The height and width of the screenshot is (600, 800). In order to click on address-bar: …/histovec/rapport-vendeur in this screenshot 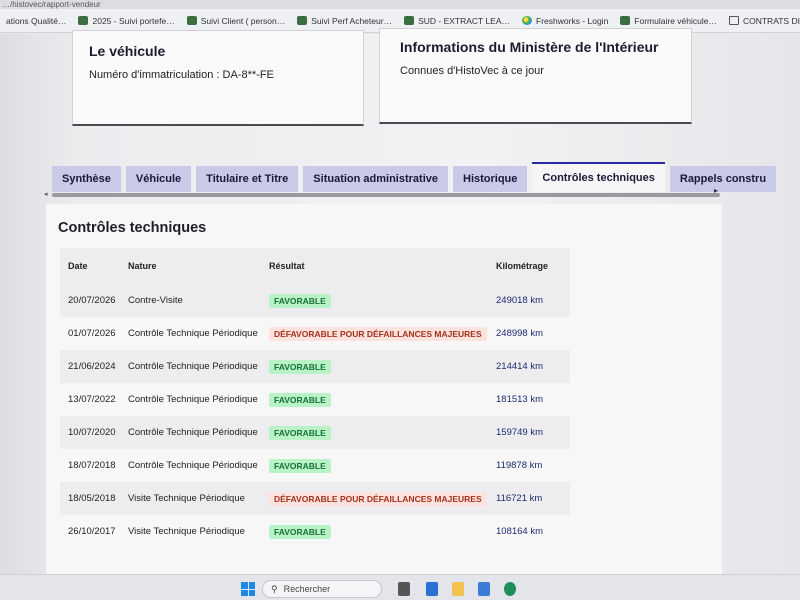, I will do `click(400, 4)`.